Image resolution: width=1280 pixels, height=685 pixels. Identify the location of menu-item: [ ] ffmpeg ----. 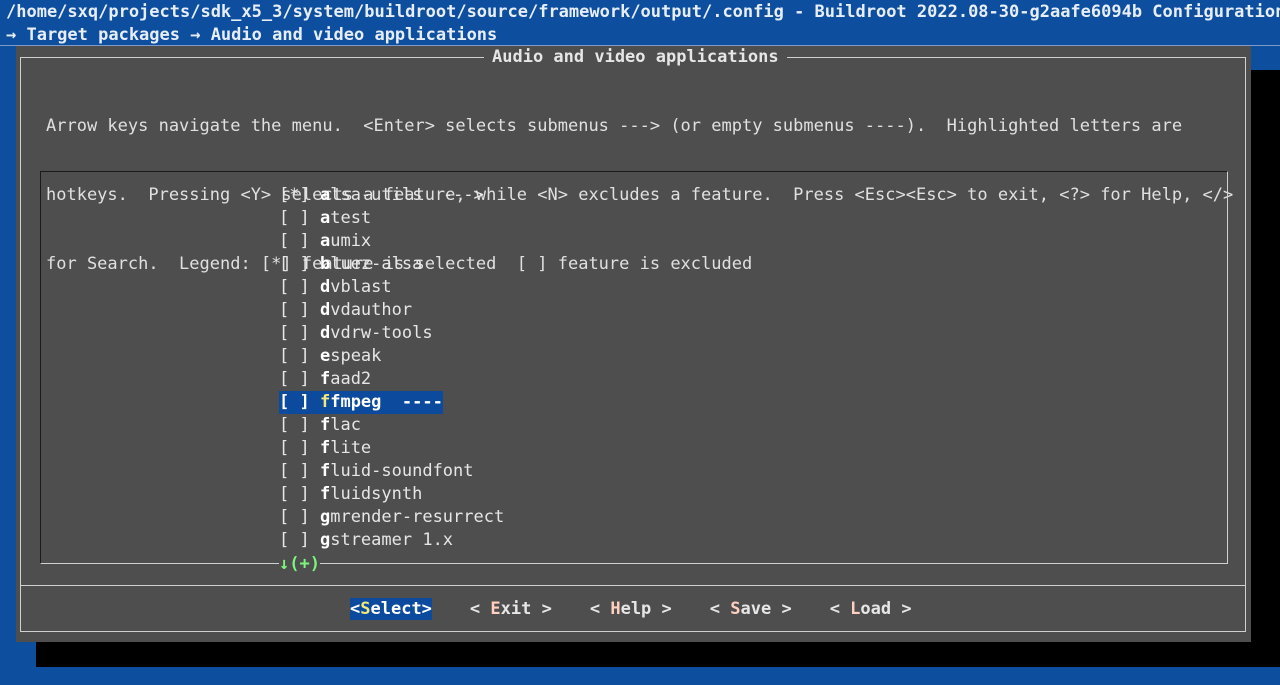
(391, 402).